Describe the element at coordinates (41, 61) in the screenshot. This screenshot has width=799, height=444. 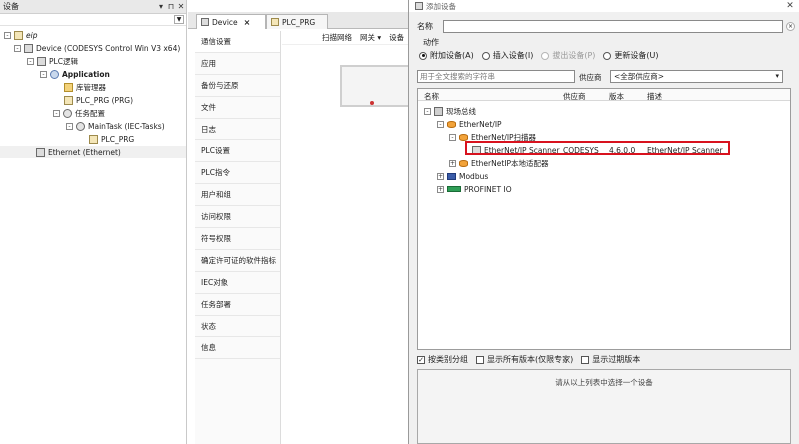
I see `plc-logic-icon` at that location.